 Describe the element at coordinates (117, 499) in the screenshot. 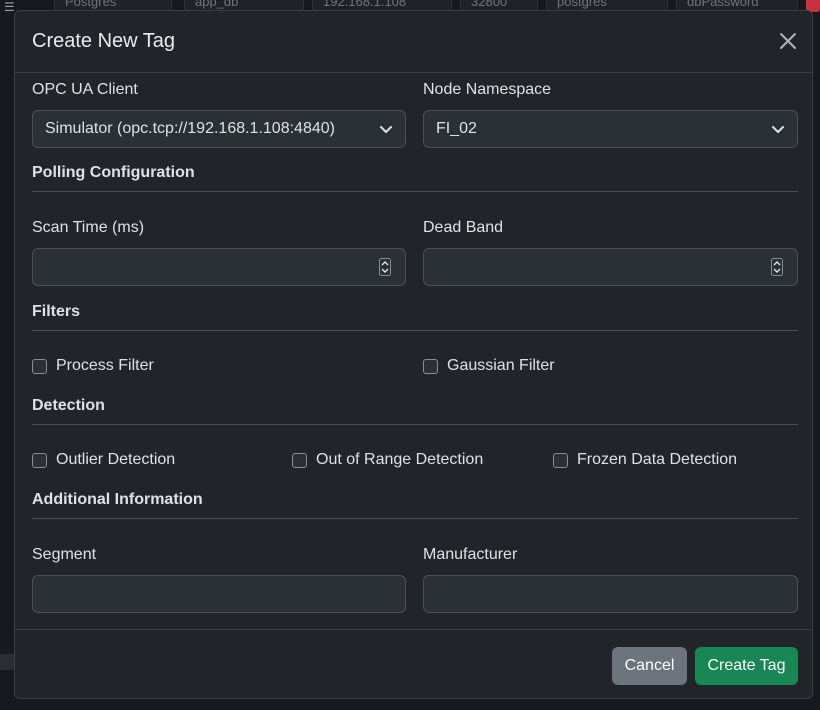

I see `additional-info-section-title: Additional Information` at that location.